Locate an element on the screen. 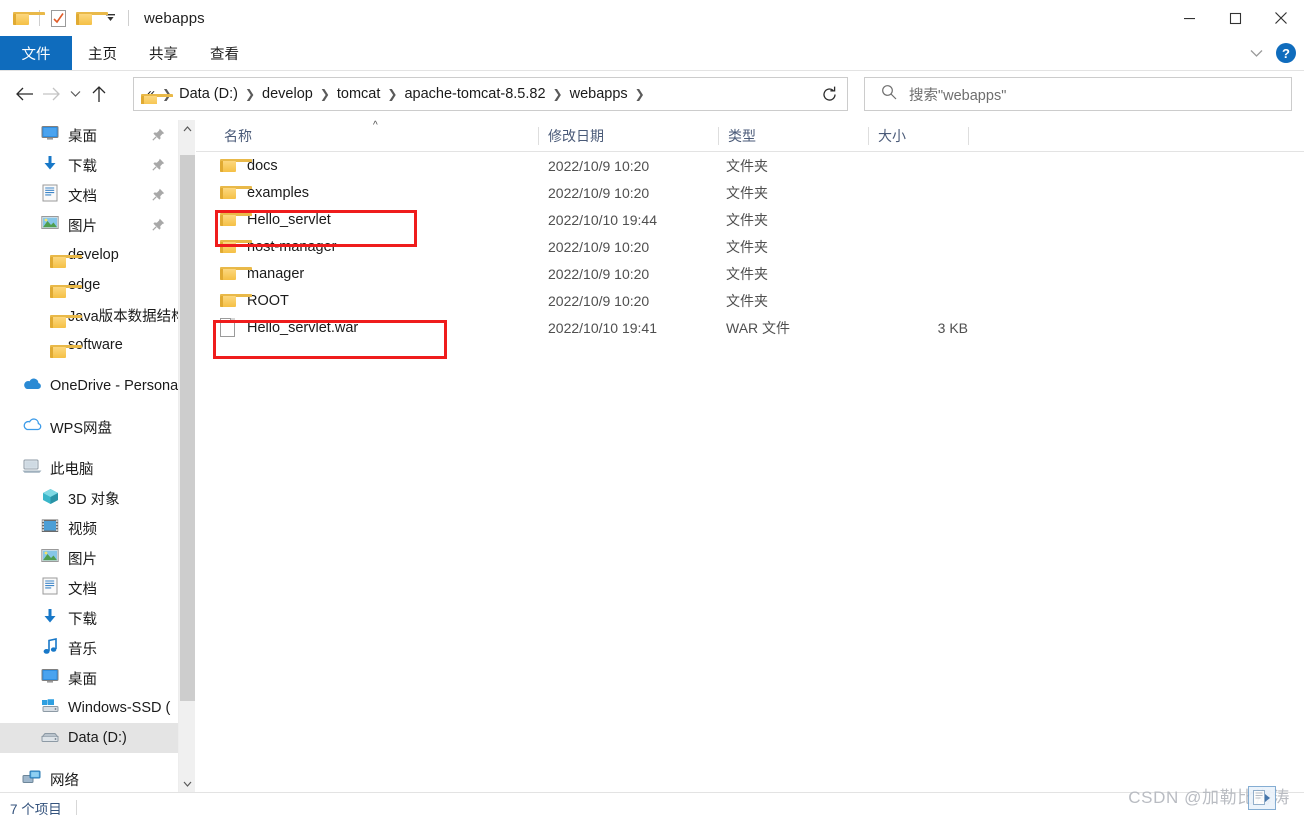 The image size is (1304, 822). file-name-label: Hello_servlet is located at coordinates (289, 219).